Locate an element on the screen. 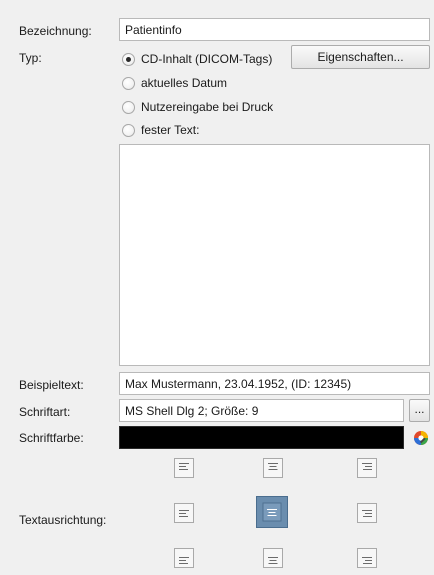 The width and height of the screenshot is (434, 575). typ-option-label: fester Text: is located at coordinates (170, 130).